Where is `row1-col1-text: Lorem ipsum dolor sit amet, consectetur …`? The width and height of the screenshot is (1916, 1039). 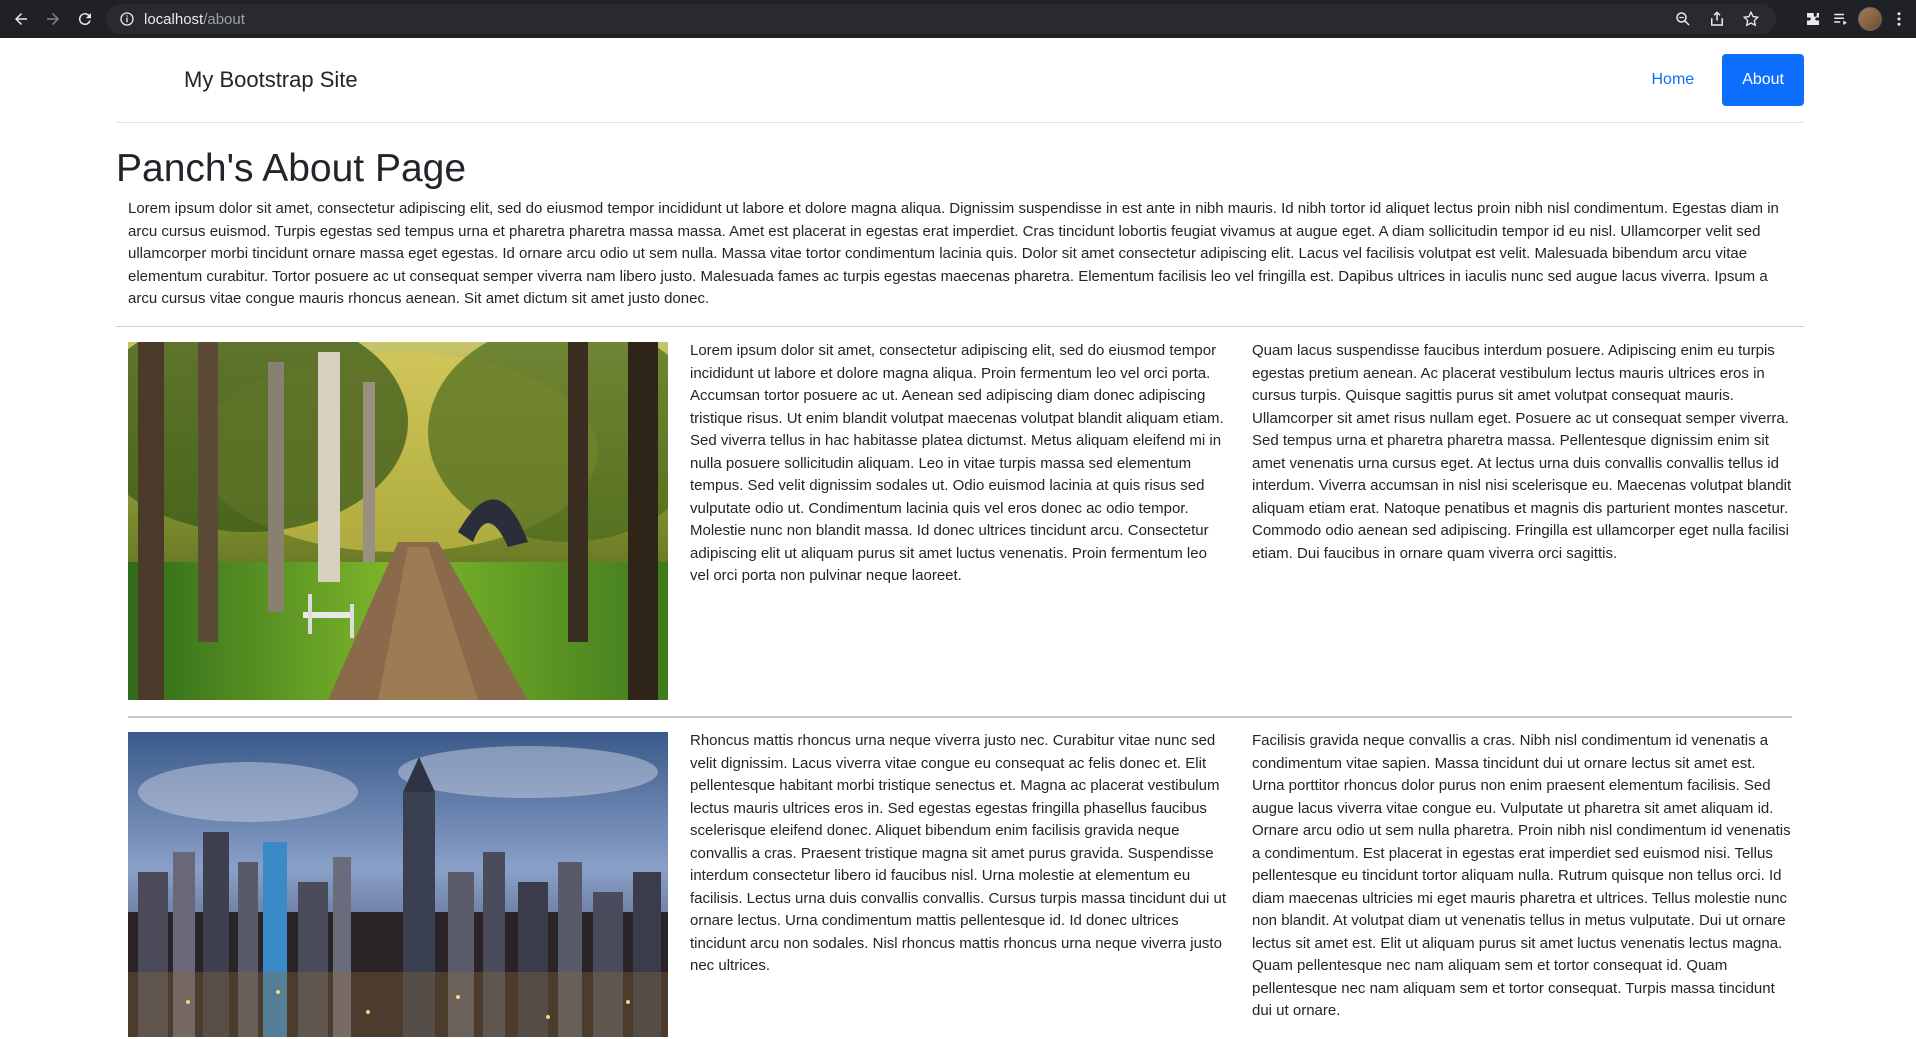 row1-col1-text: Lorem ipsum dolor sit amet, consectetur … is located at coordinates (957, 463).